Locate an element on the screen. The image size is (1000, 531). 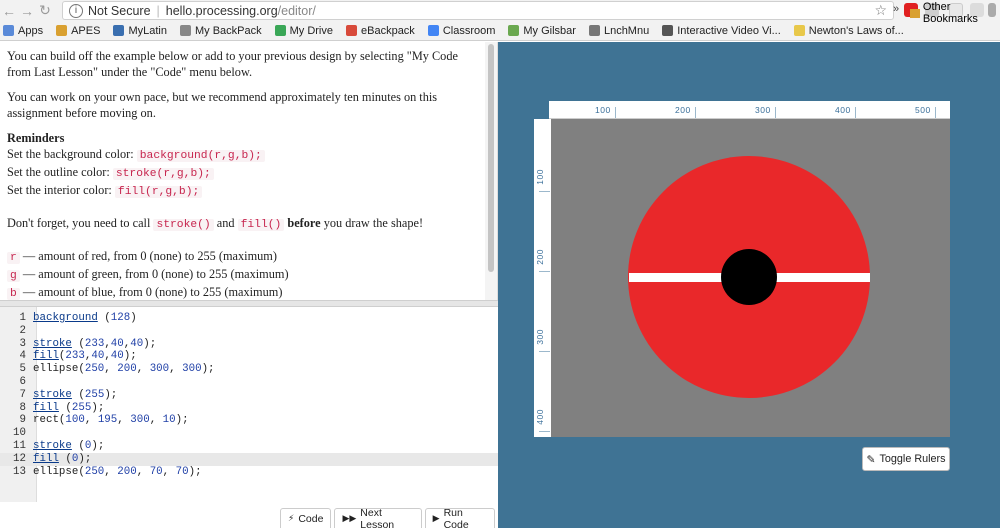
run-code-button: ▶ Run Code is located at coordinates (459, 519).